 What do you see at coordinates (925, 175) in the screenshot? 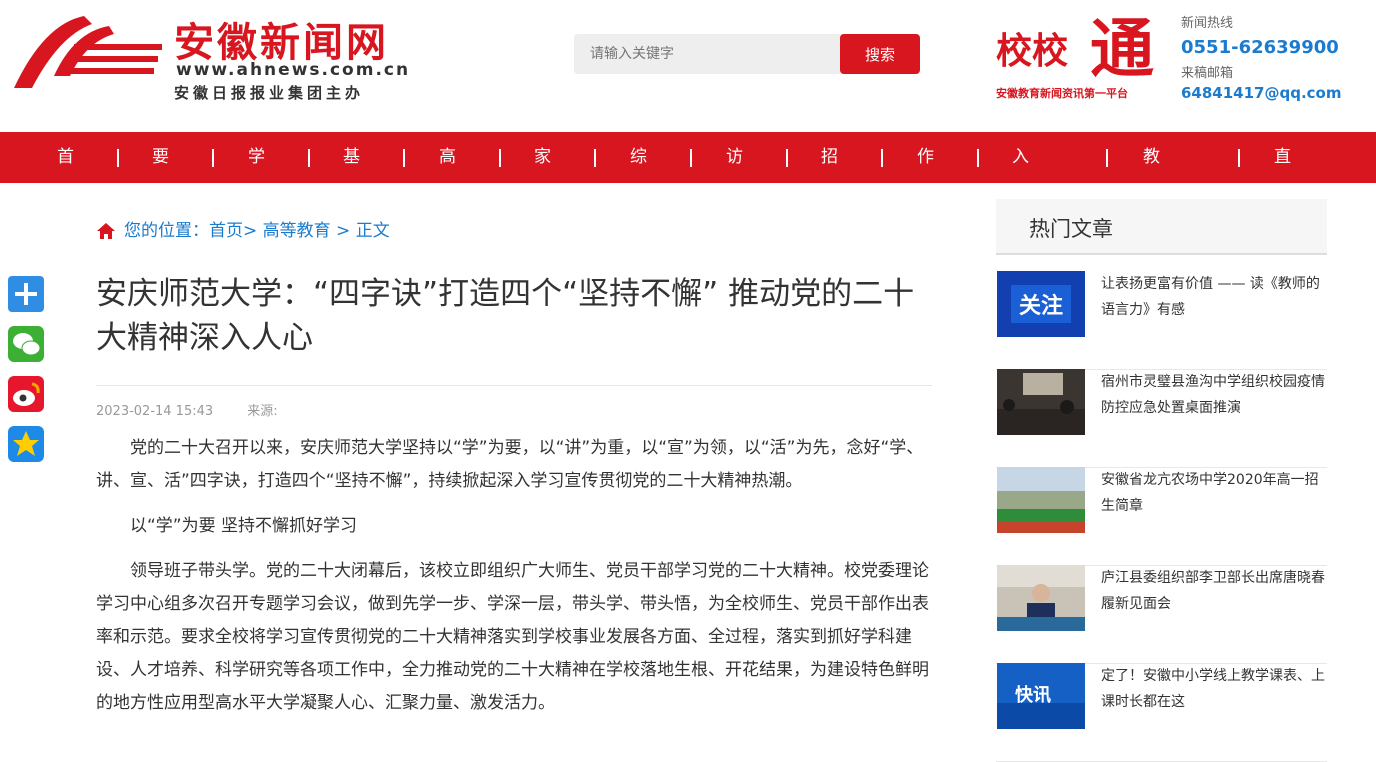
I see `nav-works: 作品` at bounding box center [925, 175].